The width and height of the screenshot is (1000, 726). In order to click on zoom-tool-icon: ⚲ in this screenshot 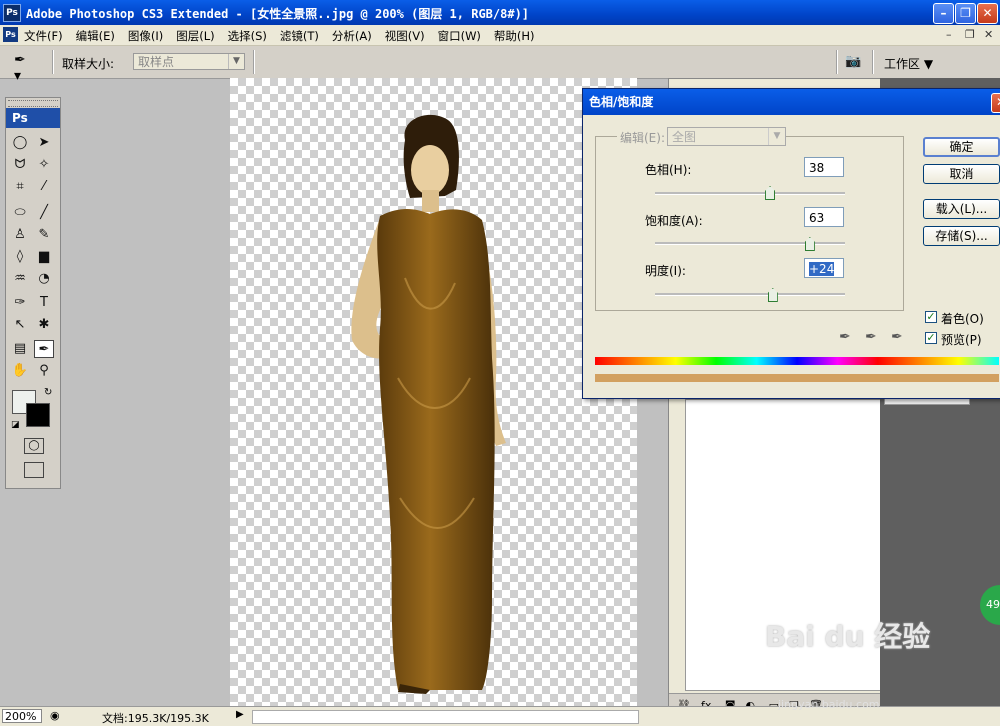, I will do `click(44, 371)`.